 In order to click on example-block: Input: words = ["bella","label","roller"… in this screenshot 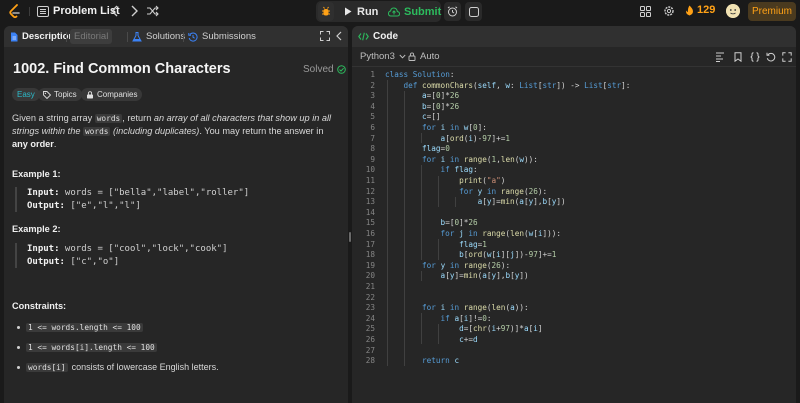, I will do `click(175, 199)`.